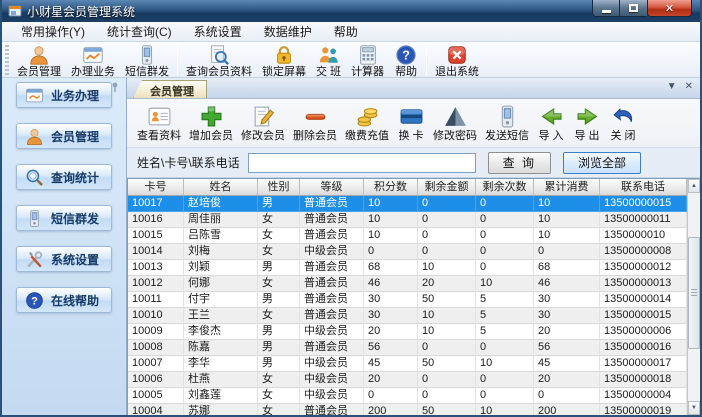 This screenshot has width=702, height=417. Describe the element at coordinates (211, 116) in the screenshot. I see `add-member-icon` at that location.